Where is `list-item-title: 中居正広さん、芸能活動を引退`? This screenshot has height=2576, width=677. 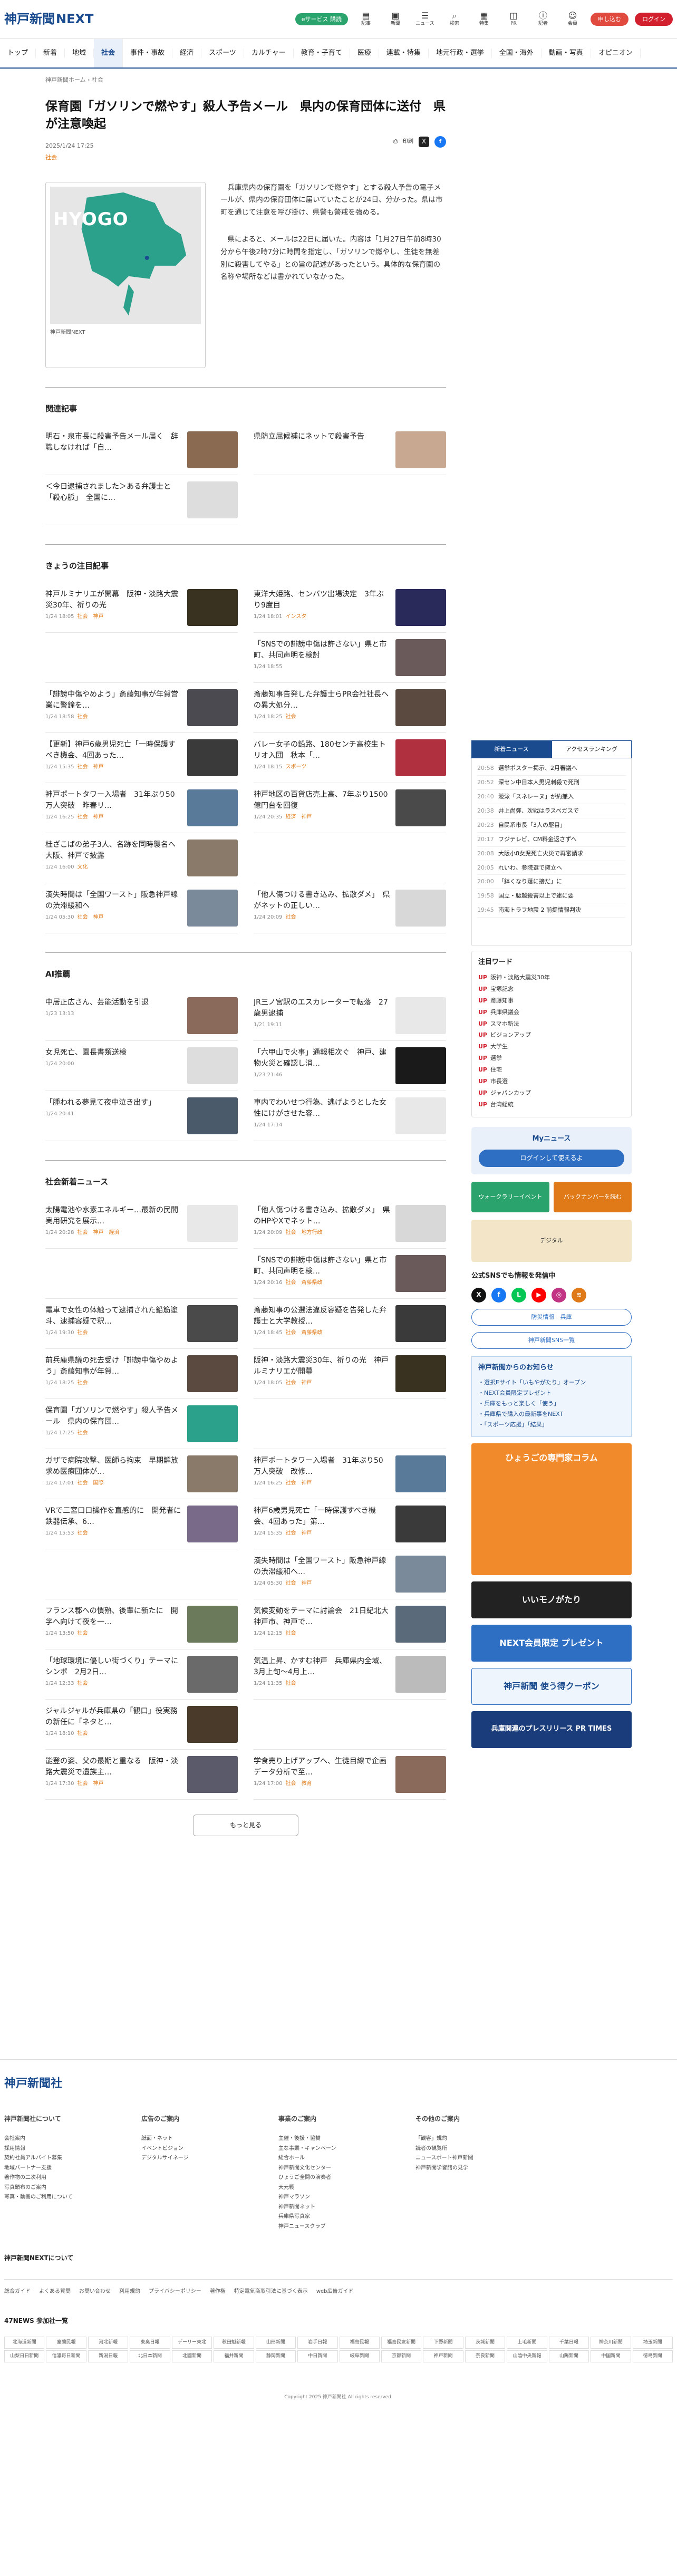 list-item-title: 中居正広さん、芸能活動を引退 is located at coordinates (97, 1002).